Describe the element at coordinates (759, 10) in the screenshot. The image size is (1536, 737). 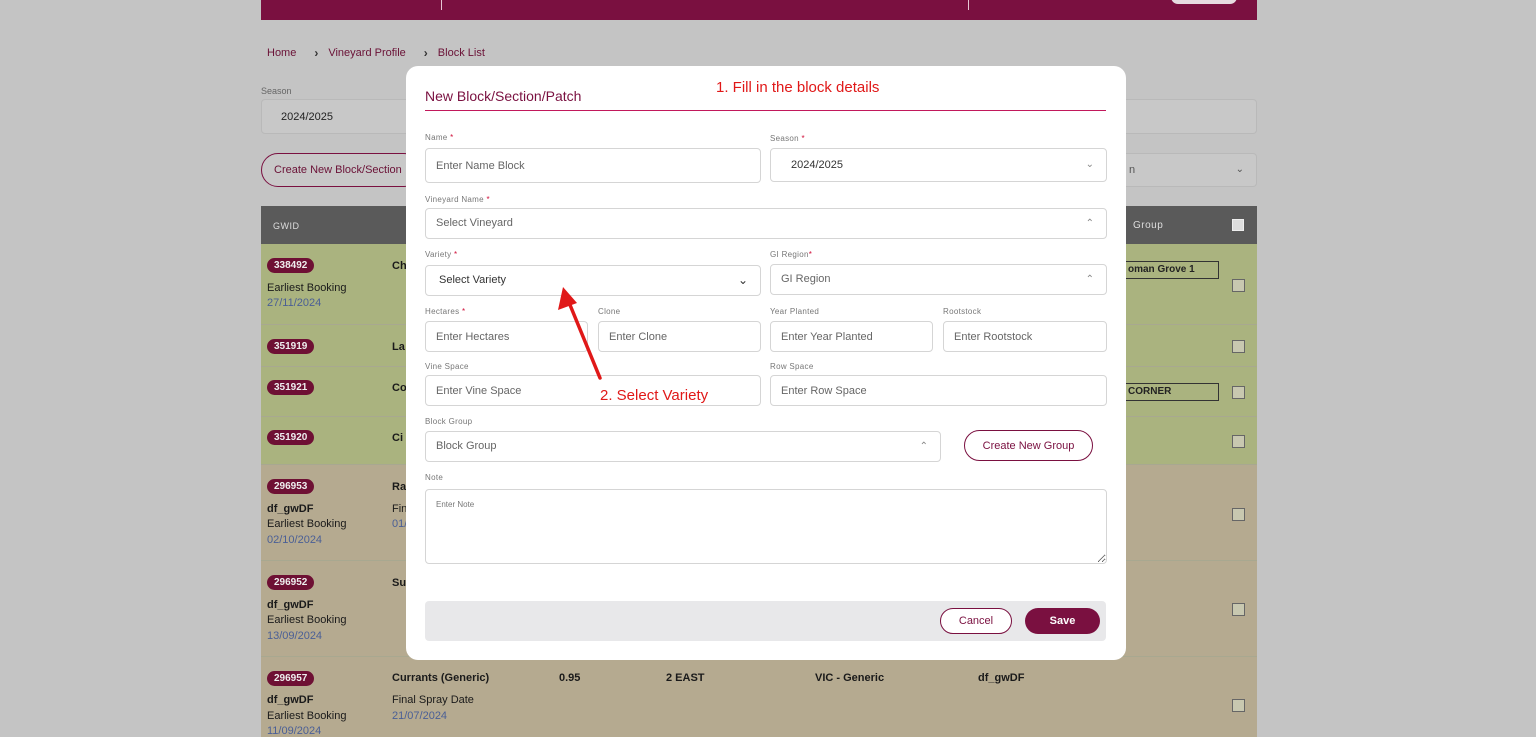
I see `top-navbar` at that location.